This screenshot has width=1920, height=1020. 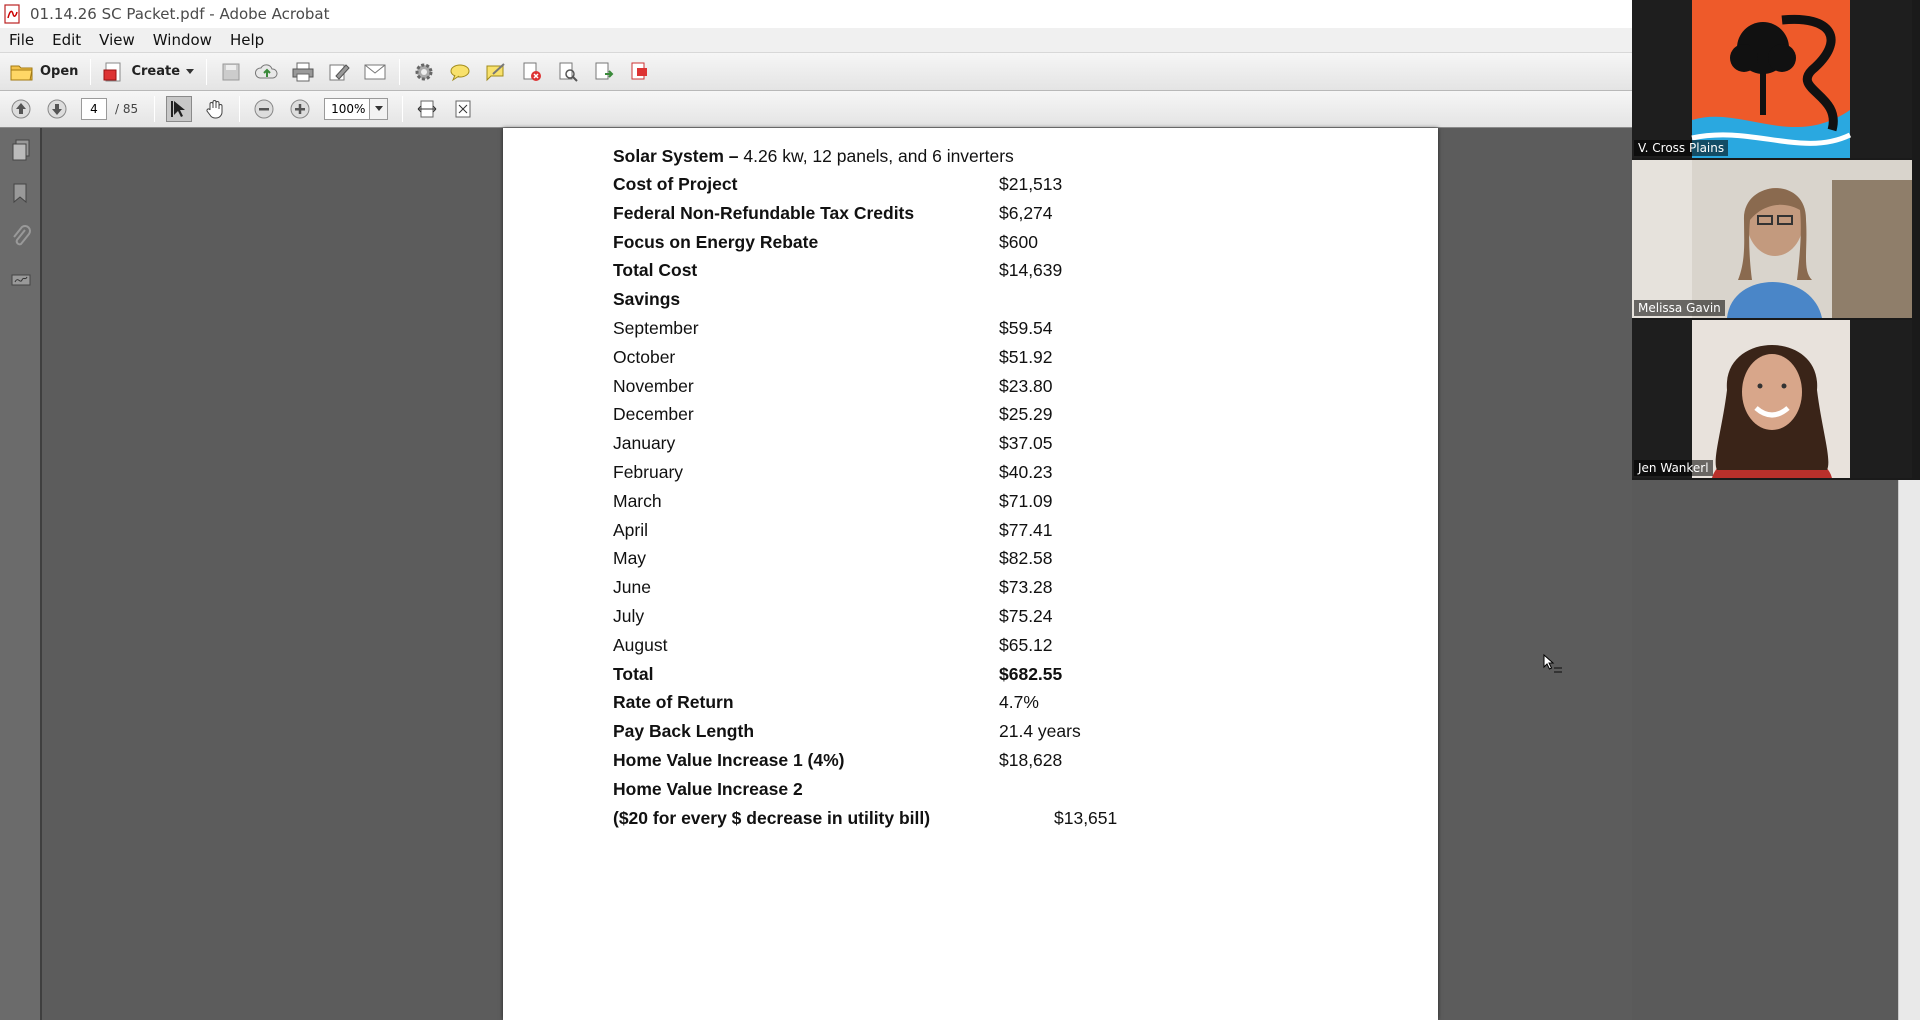 I want to click on table-row: April $77.41, so click(x=963, y=535).